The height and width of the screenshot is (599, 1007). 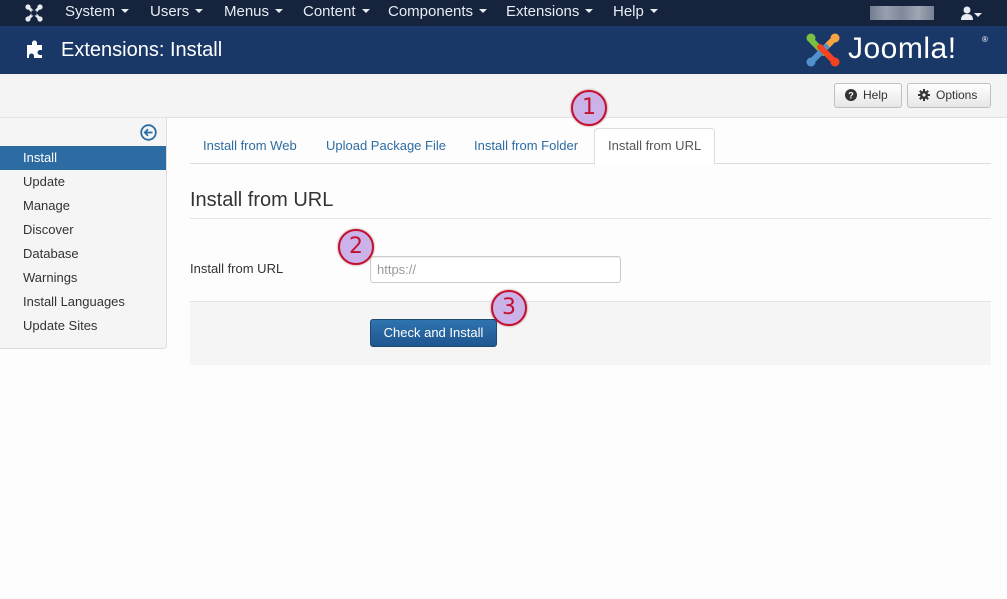 I want to click on question-circle-icon: ?, so click(x=851, y=95).